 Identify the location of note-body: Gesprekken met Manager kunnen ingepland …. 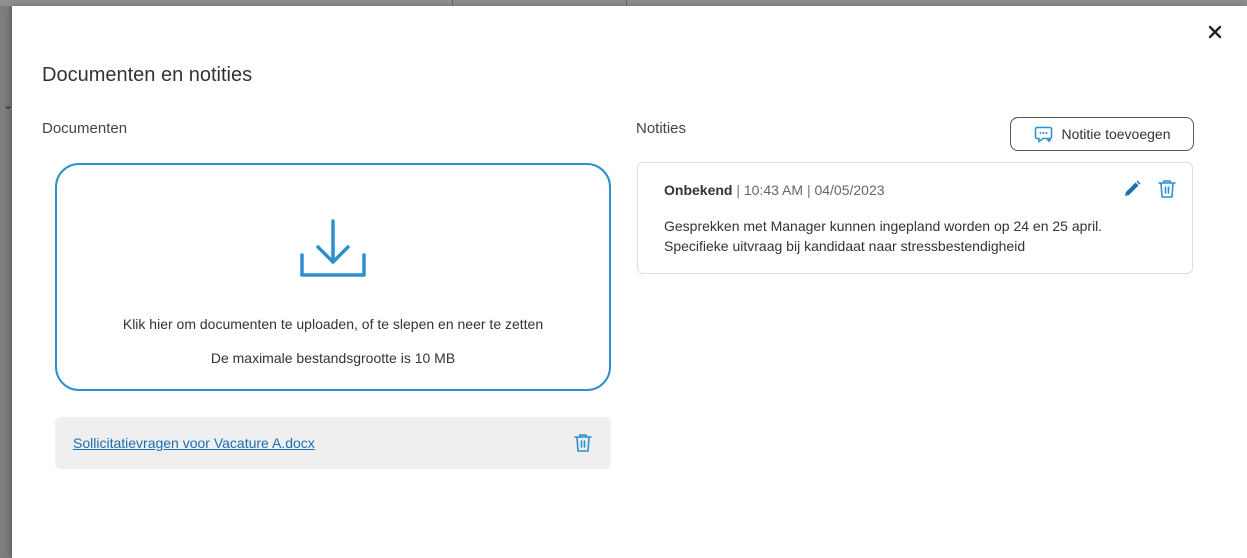
(914, 236).